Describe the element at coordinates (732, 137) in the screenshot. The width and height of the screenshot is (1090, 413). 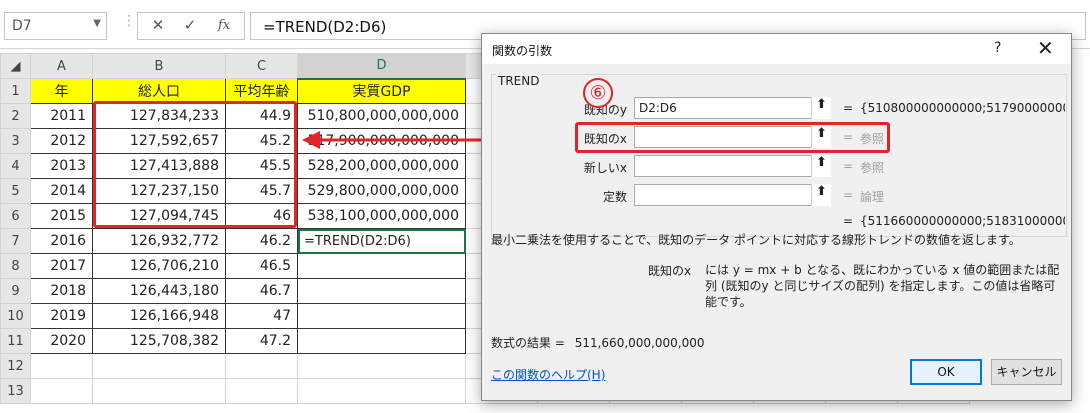
I see `known-x-highlight-box` at that location.